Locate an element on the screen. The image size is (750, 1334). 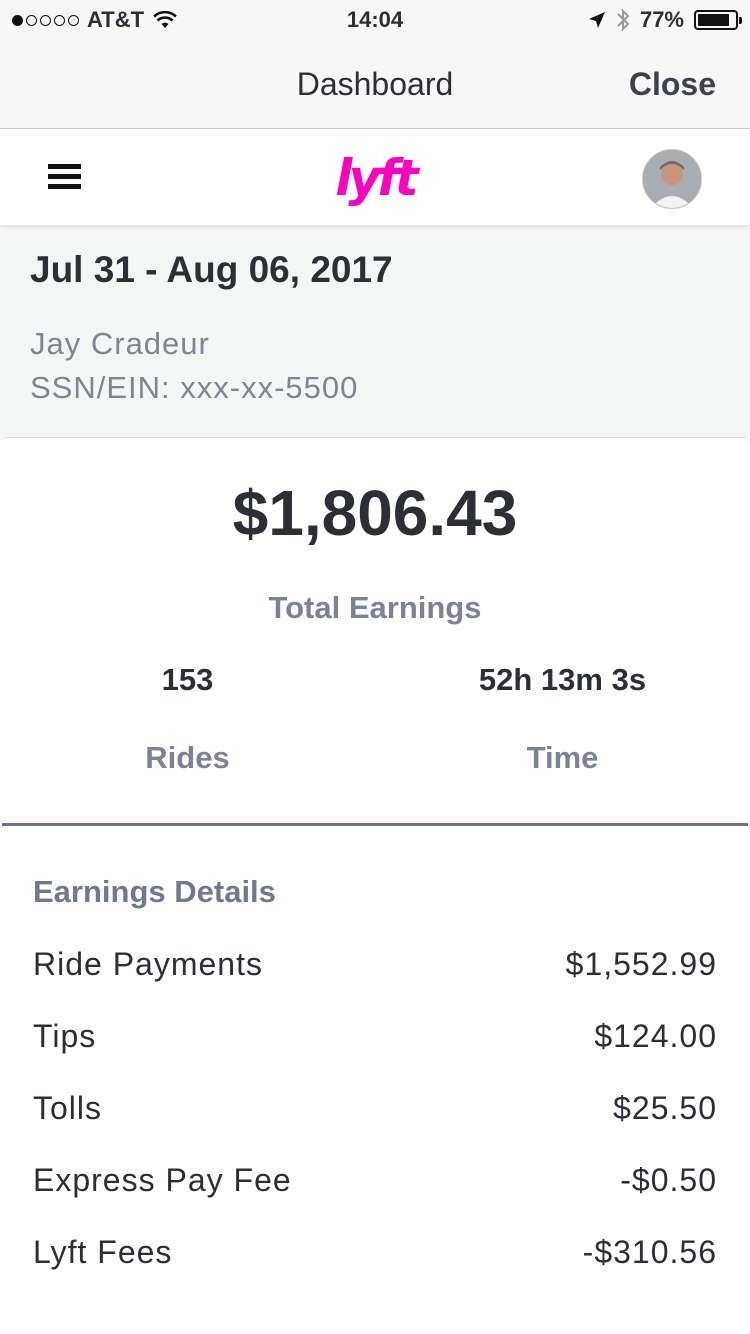
rides-count: 153 is located at coordinates (187, 679).